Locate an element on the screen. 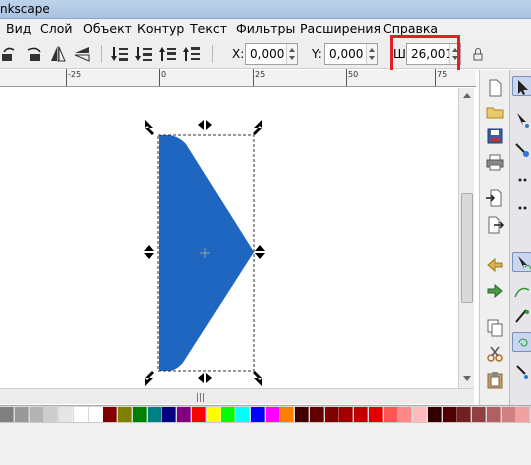  export-button is located at coordinates (495, 225).